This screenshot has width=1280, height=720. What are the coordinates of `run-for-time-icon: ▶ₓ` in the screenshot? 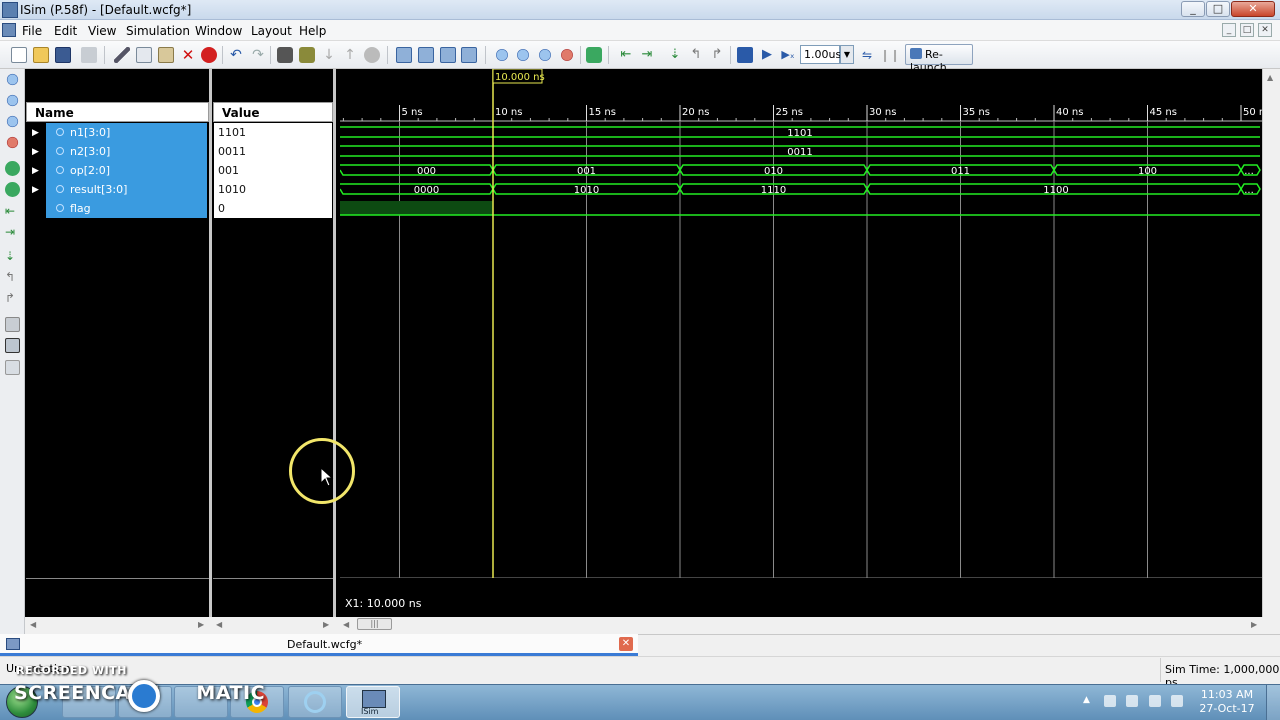 It's located at (788, 55).